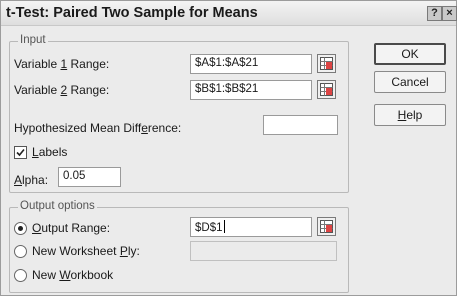 This screenshot has height=296, width=457. I want to click on new-workbook-label: New Workbook, so click(72, 275).